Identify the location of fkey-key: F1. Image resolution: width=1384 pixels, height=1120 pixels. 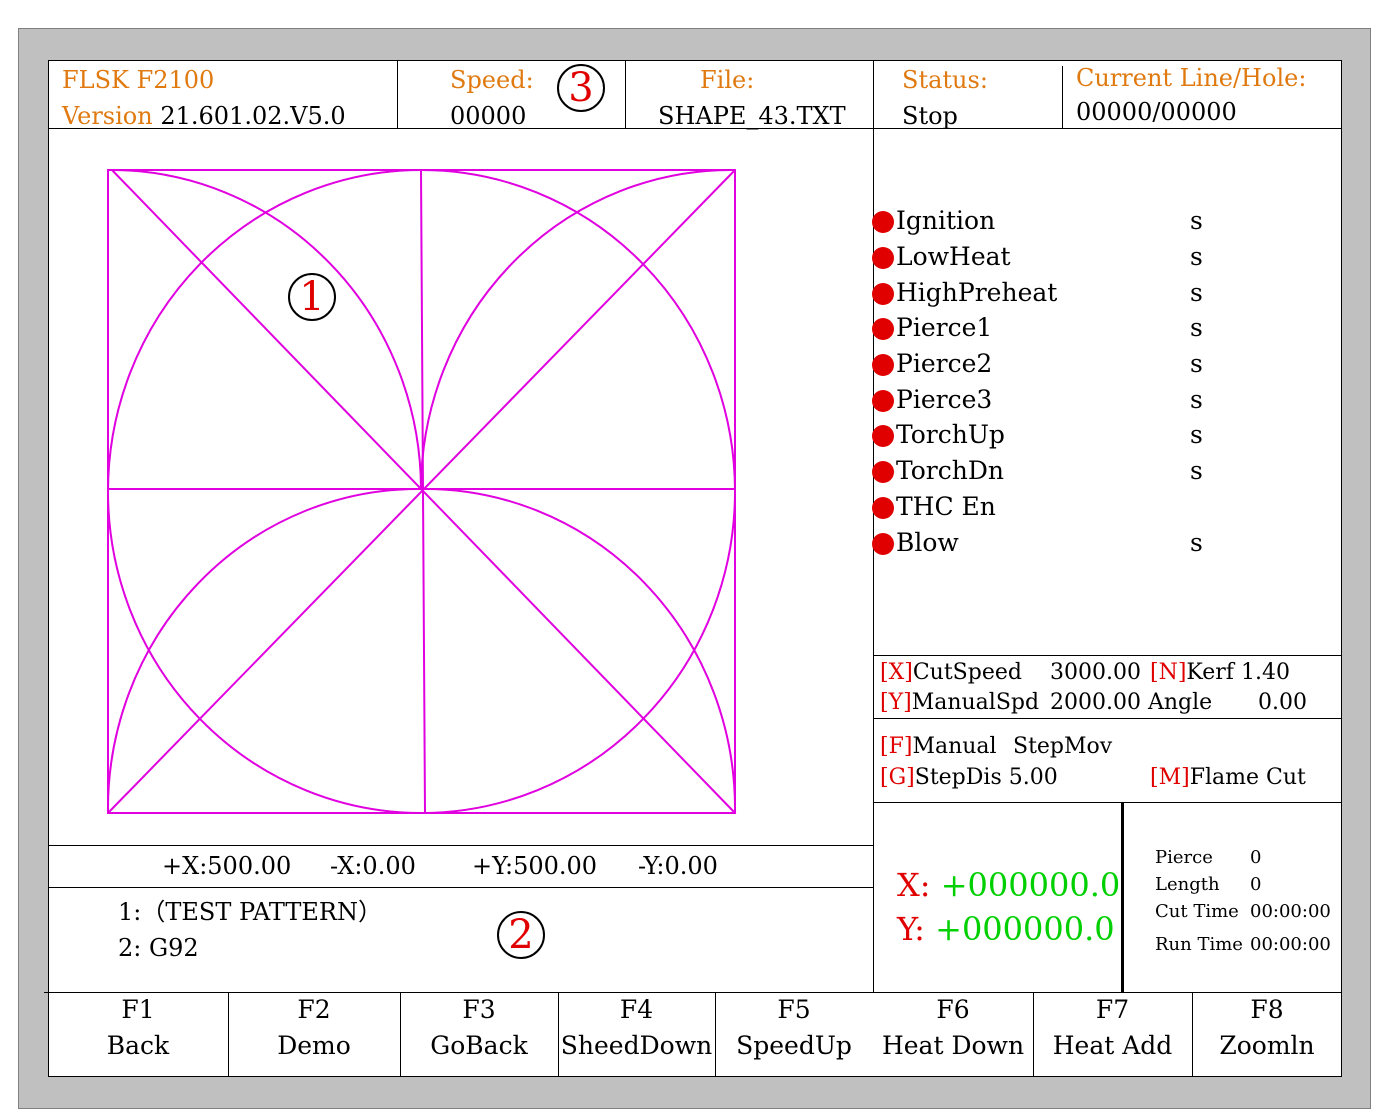
(138, 1009).